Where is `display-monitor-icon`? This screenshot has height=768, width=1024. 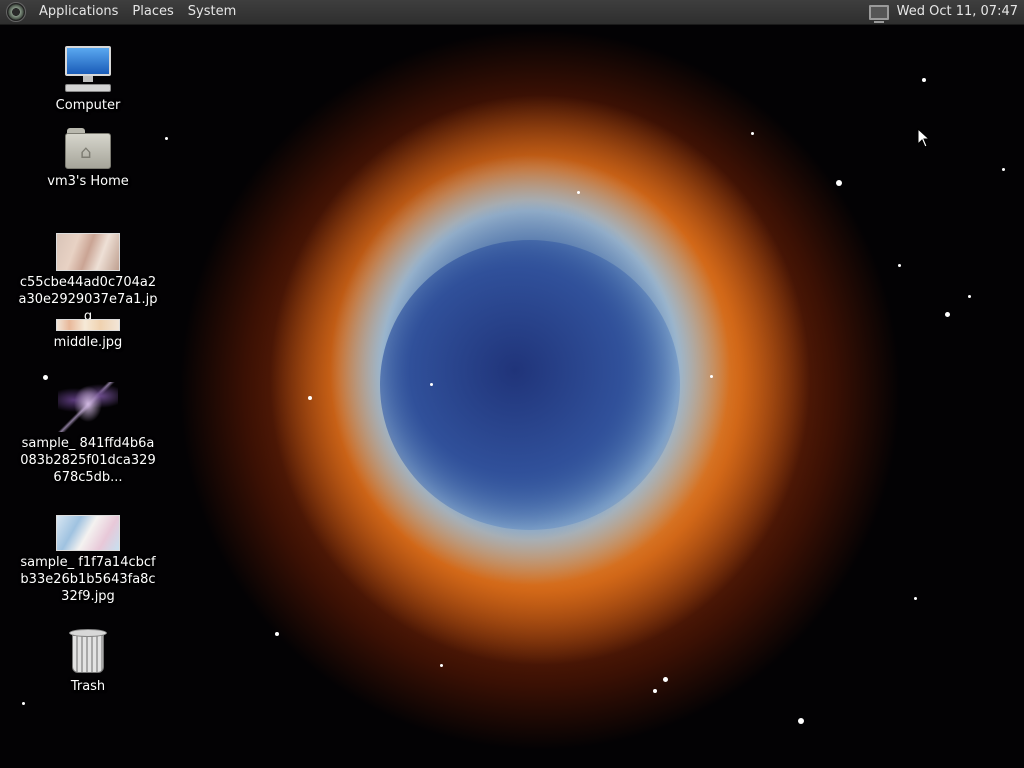 display-monitor-icon is located at coordinates (878, 13).